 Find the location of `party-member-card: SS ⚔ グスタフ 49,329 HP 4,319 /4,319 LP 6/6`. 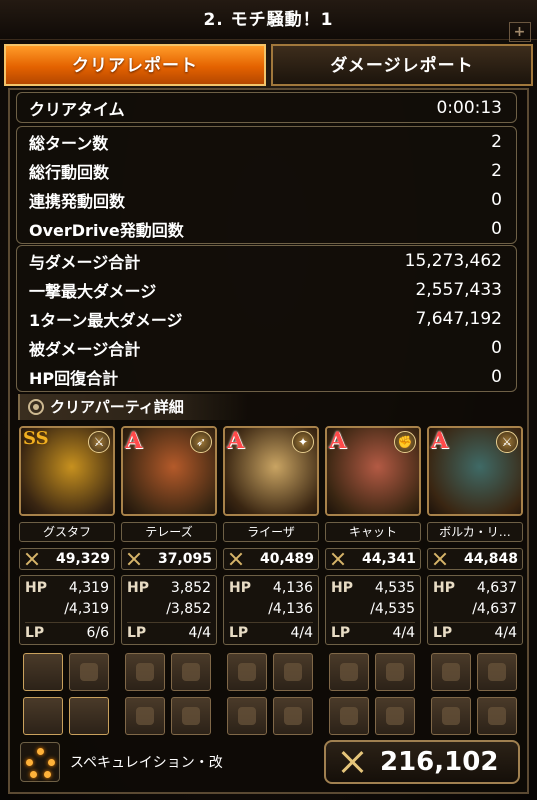

party-member-card: SS ⚔ グスタフ 49,329 HP 4,319 /4,319 LP 6/6 is located at coordinates (67, 580).